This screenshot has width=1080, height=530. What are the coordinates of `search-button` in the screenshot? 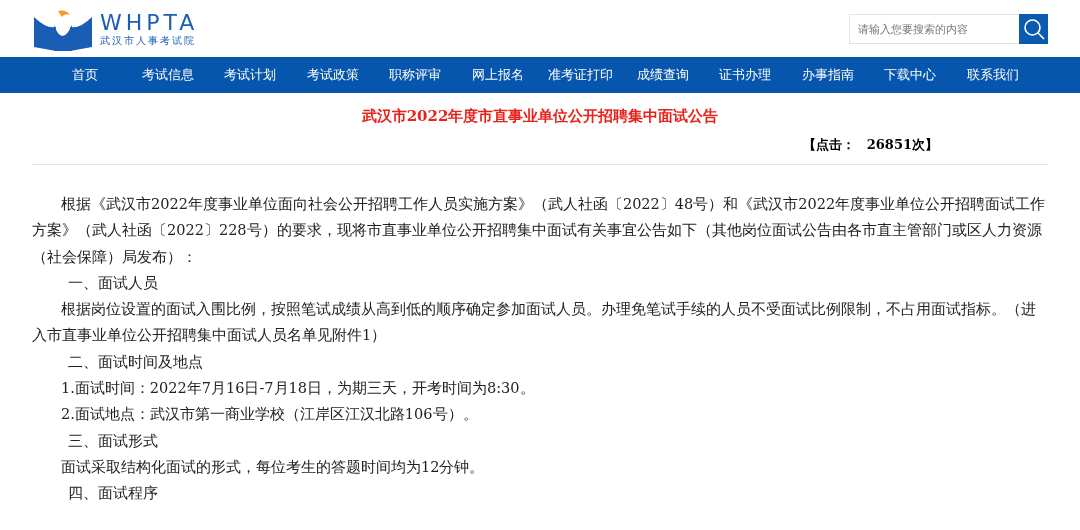 It's located at (1033, 28).